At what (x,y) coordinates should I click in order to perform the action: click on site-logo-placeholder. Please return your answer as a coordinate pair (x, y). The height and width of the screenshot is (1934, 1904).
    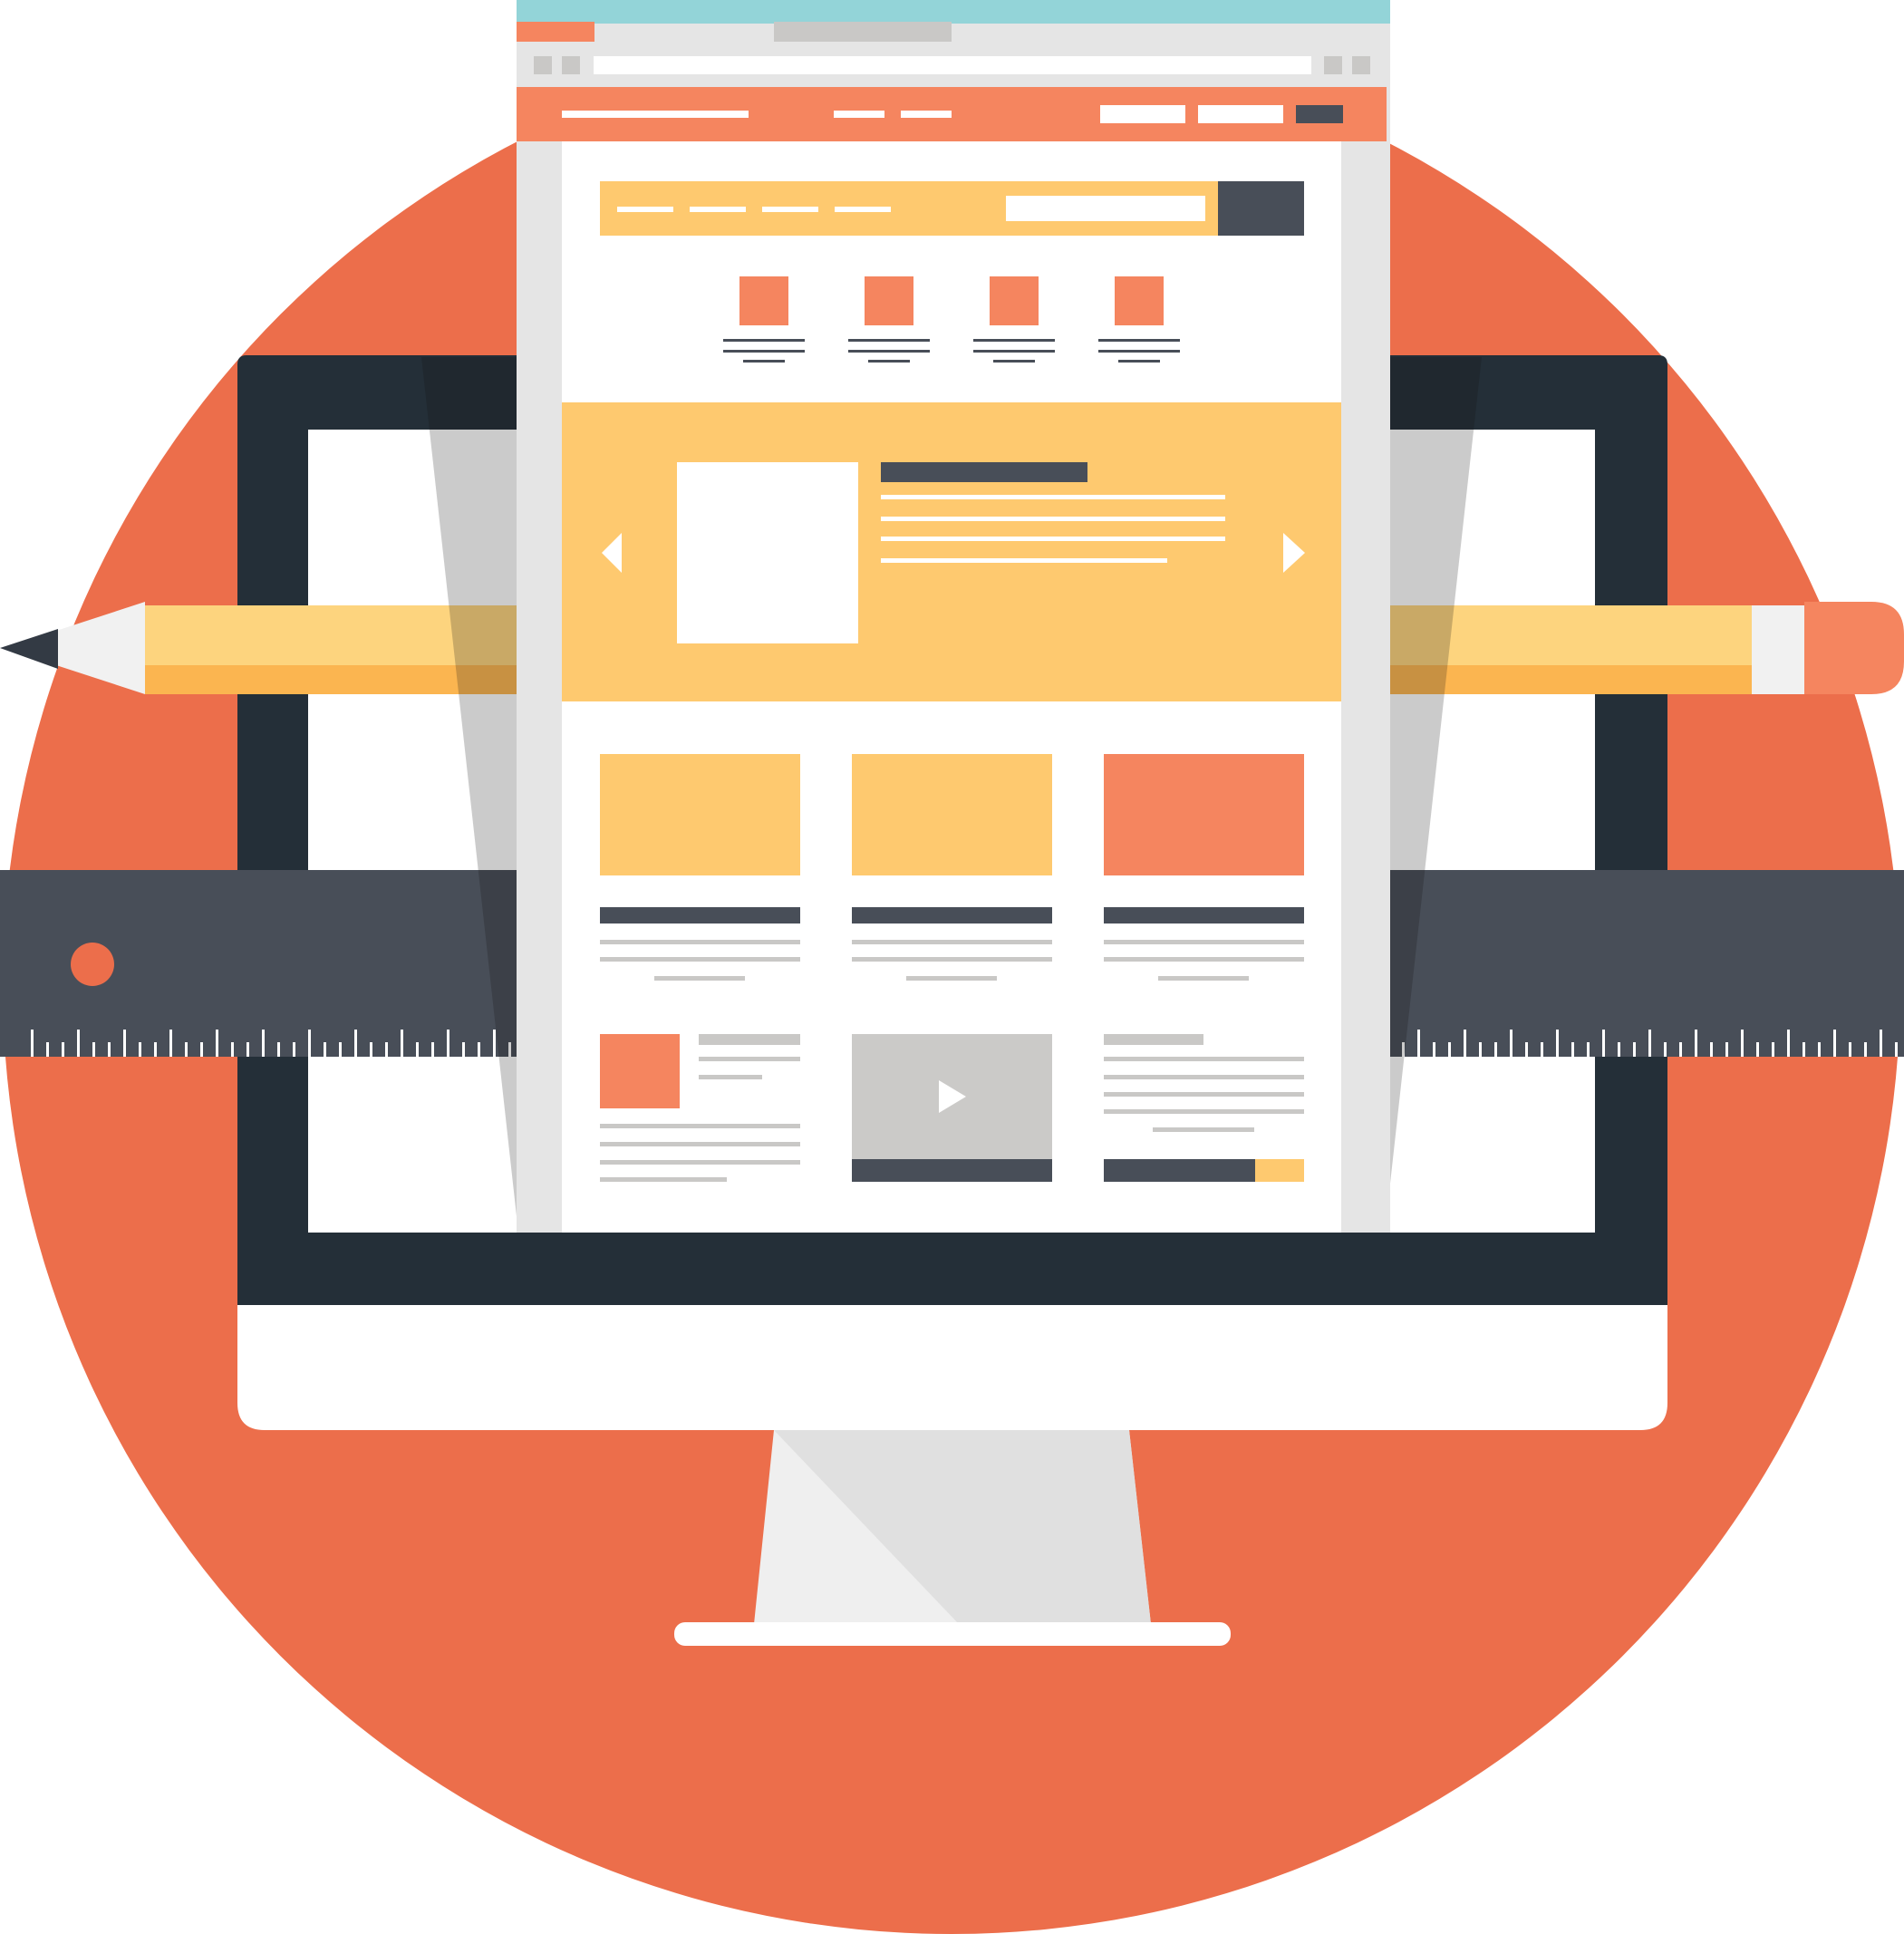
    Looking at the image, I should click on (656, 114).